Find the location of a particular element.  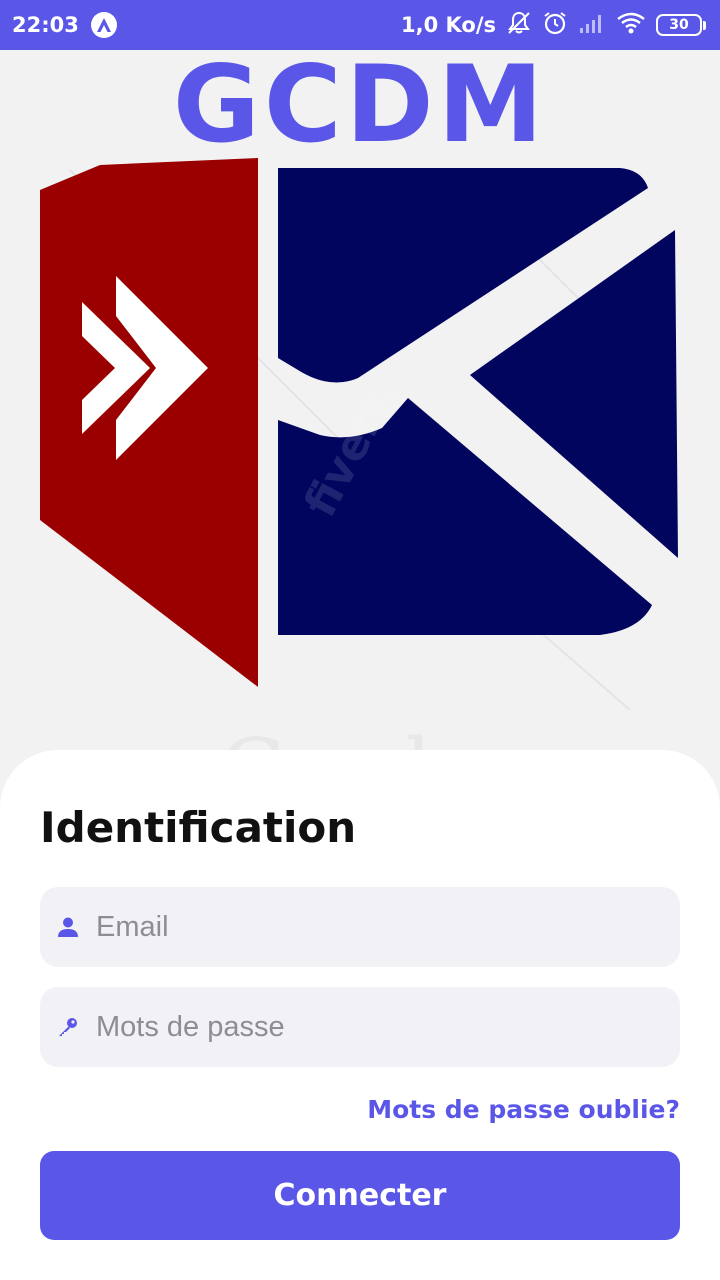

signal-icon is located at coordinates (592, 25).